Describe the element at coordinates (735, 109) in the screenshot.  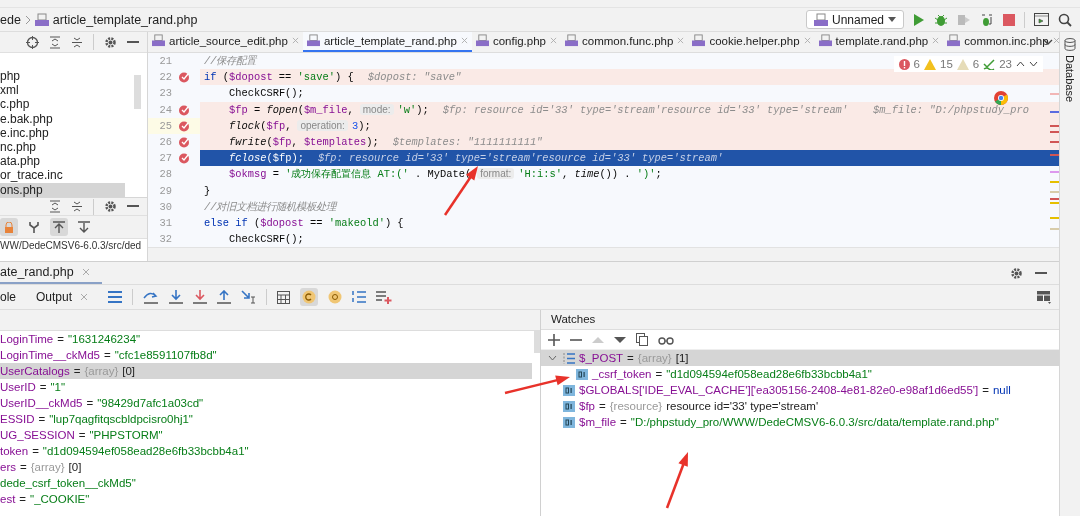
I see `inline-value-hint: $fp: resource id='33' type='stream'resource id='33' type='stream' $m_file: "D:/phpstudy_pro` at that location.